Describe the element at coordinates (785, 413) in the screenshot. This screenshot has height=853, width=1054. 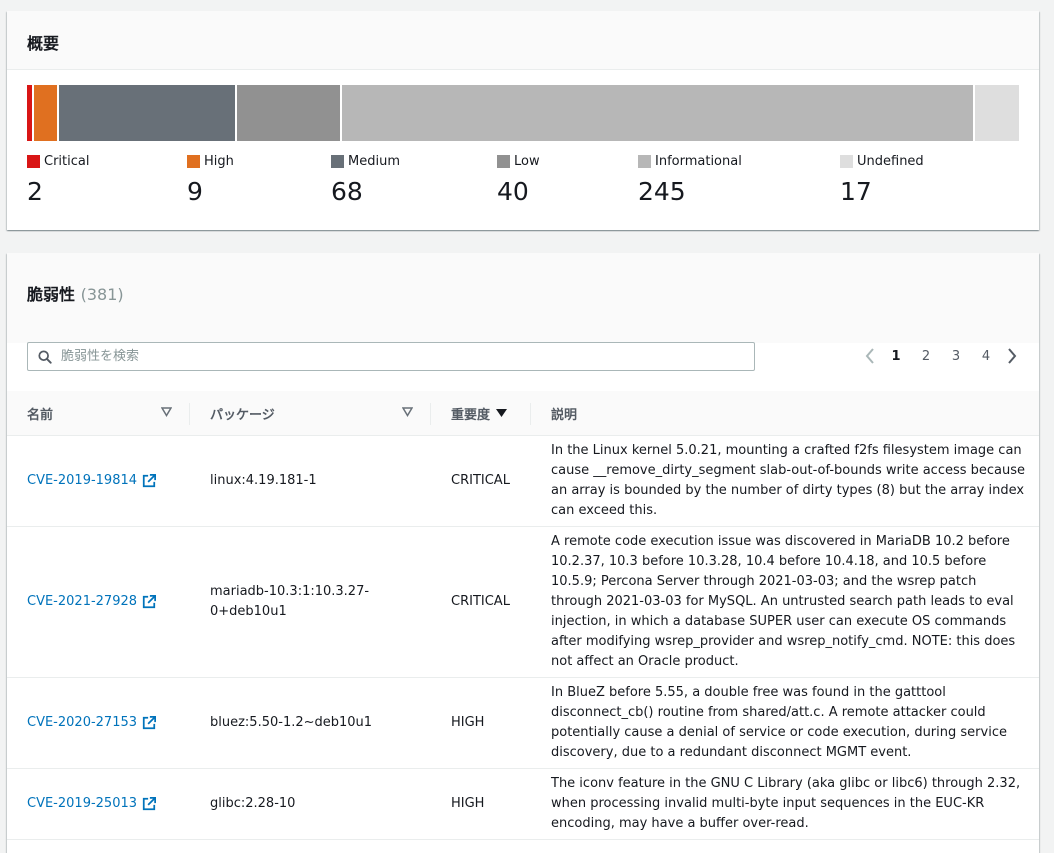
I see `column-header-description: 説明` at that location.